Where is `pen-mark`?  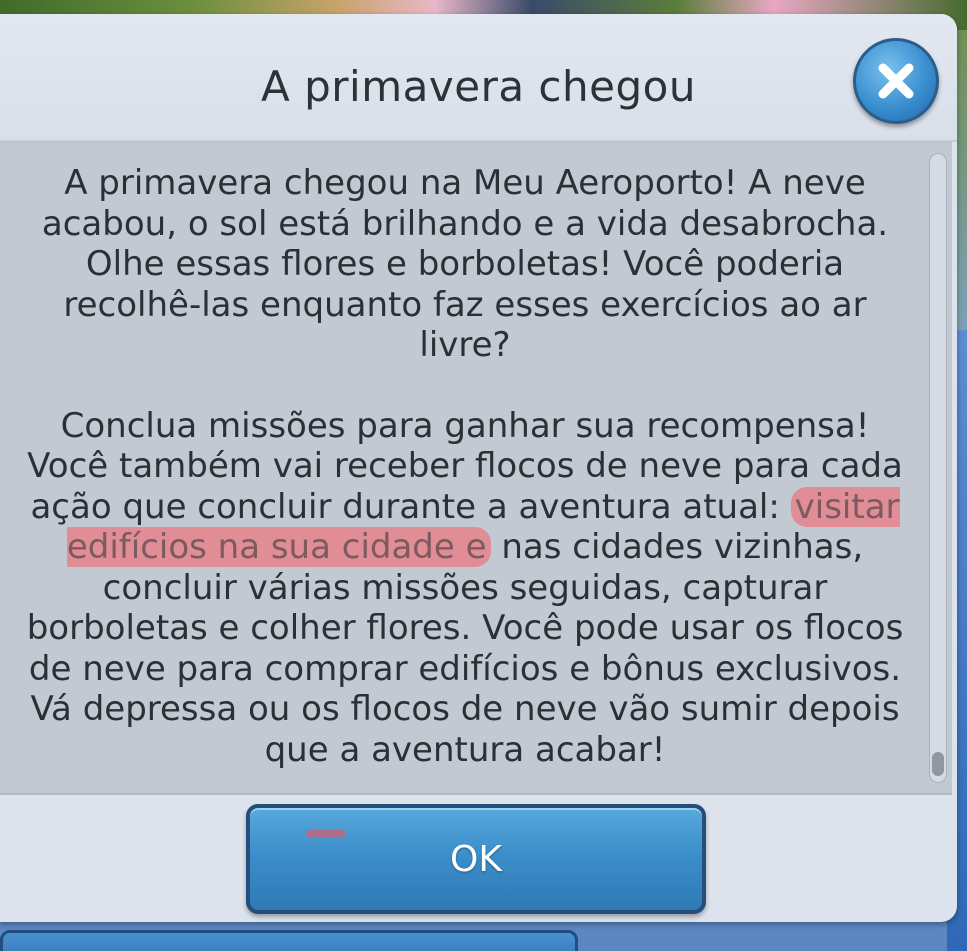
pen-mark is located at coordinates (326, 833).